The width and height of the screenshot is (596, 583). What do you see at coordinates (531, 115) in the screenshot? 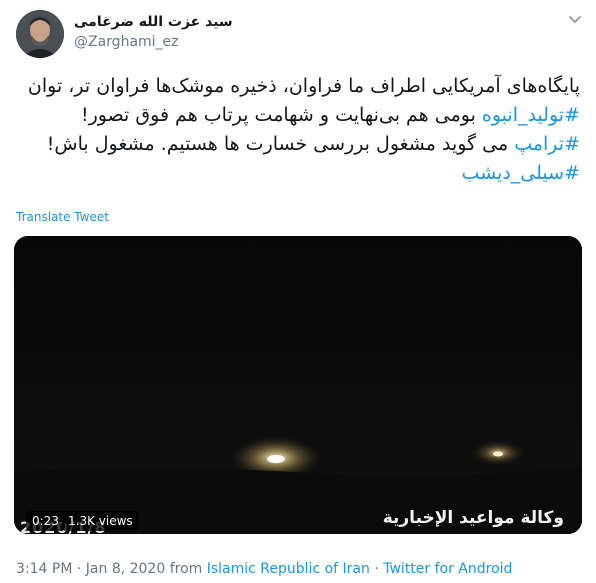
I see `hashtag-link: #تولید_انبوه` at bounding box center [531, 115].